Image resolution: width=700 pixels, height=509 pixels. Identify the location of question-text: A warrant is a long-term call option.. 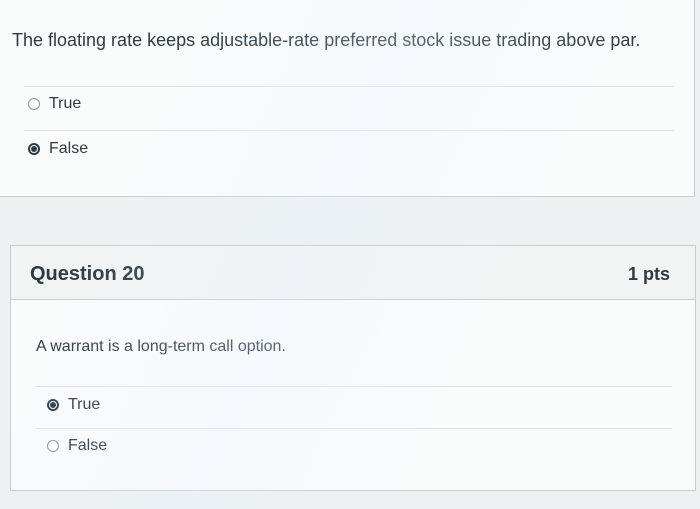
(161, 346).